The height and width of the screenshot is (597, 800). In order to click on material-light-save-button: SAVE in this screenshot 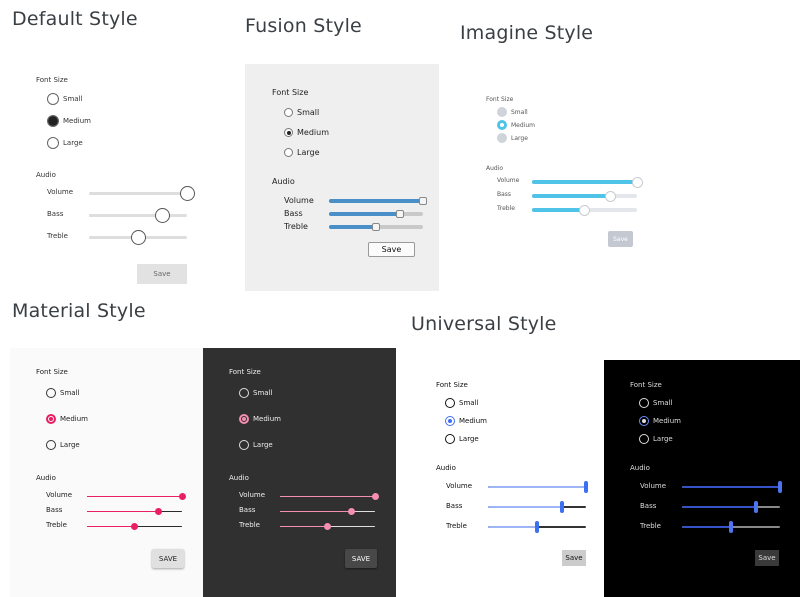, I will do `click(168, 558)`.